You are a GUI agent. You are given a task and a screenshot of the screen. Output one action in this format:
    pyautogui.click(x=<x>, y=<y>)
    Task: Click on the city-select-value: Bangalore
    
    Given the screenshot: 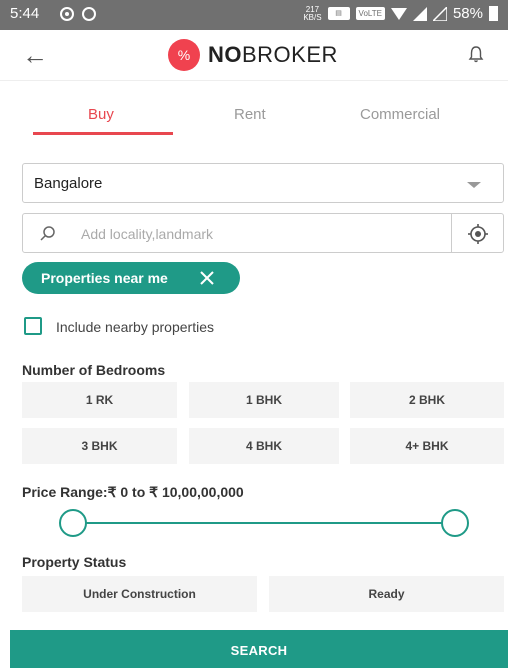 What is the action you would take?
    pyautogui.click(x=68, y=183)
    